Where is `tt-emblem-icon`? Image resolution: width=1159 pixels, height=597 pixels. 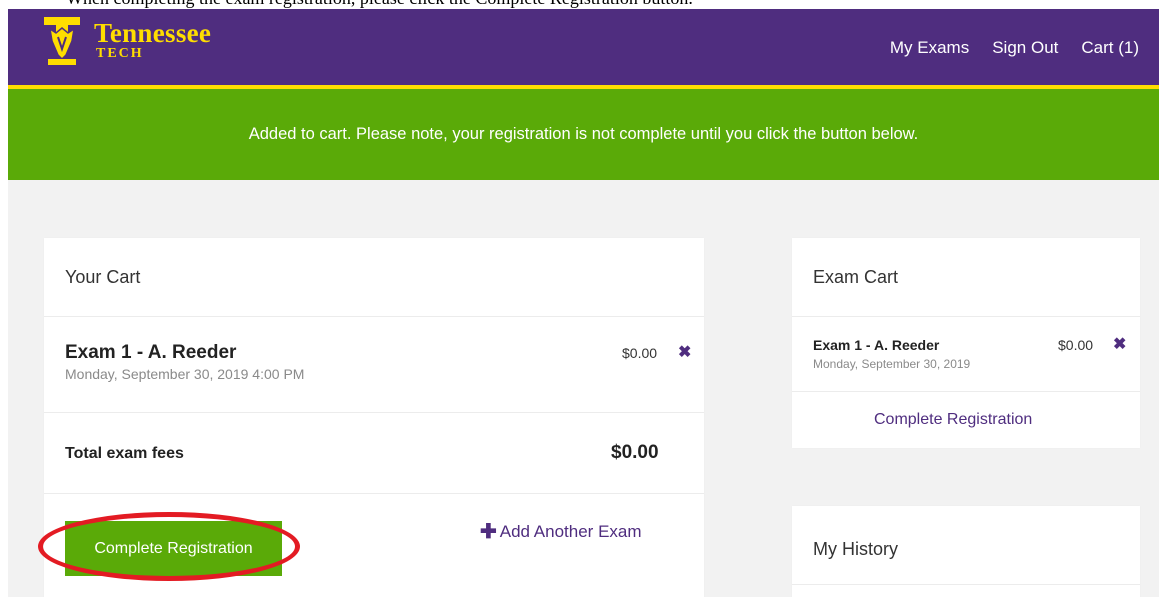
tt-emblem-icon is located at coordinates (62, 41).